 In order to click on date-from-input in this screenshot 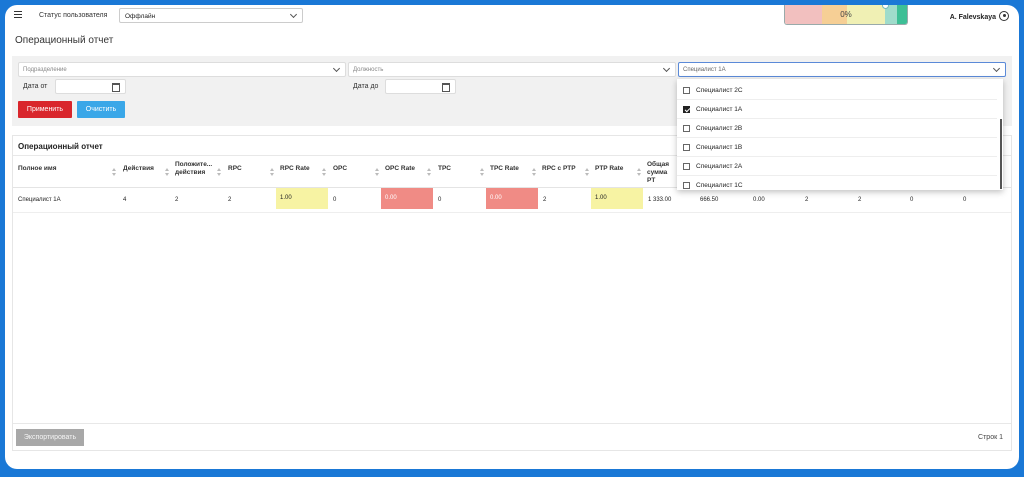, I will do `click(90, 86)`.